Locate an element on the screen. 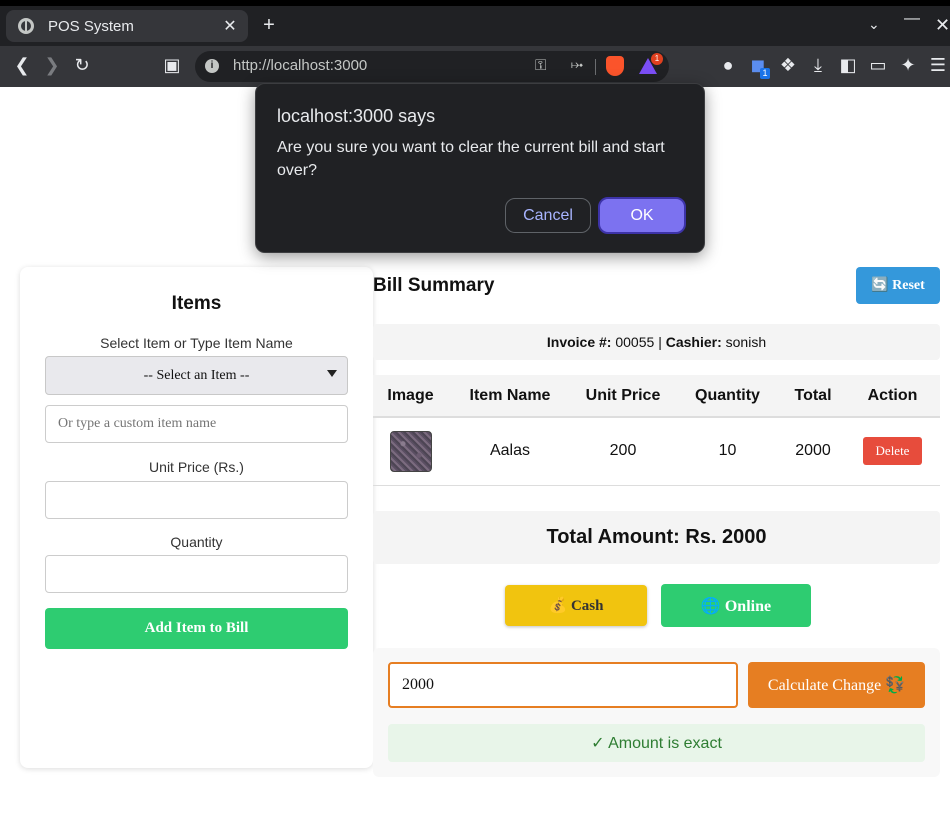 Image resolution: width=950 pixels, height=817 pixels. address-bar: i http://localhost:3000 ⚿ ⤠ 1 is located at coordinates (432, 66).